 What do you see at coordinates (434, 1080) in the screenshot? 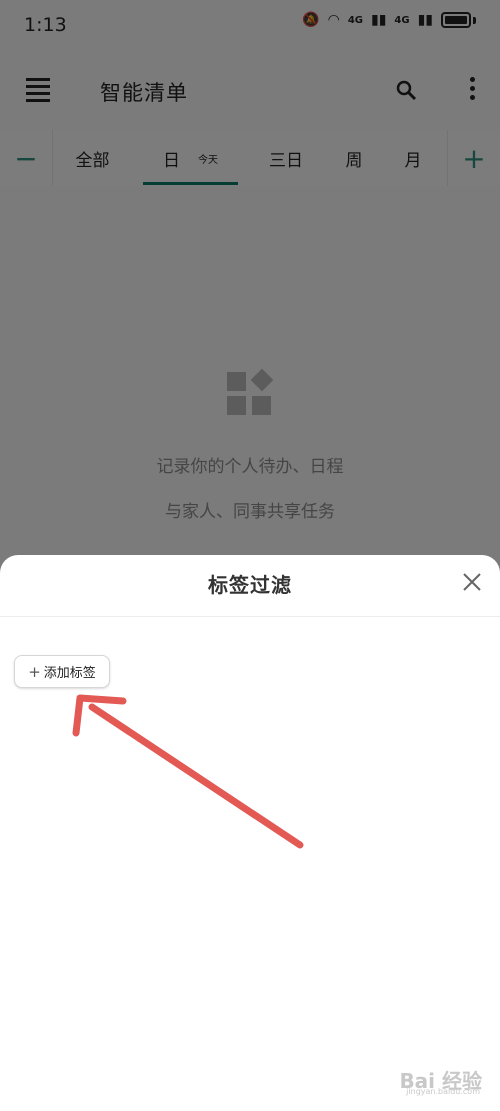
I see `baidu-watermark: Bai 经验 jingyan.baidu.com` at bounding box center [434, 1080].